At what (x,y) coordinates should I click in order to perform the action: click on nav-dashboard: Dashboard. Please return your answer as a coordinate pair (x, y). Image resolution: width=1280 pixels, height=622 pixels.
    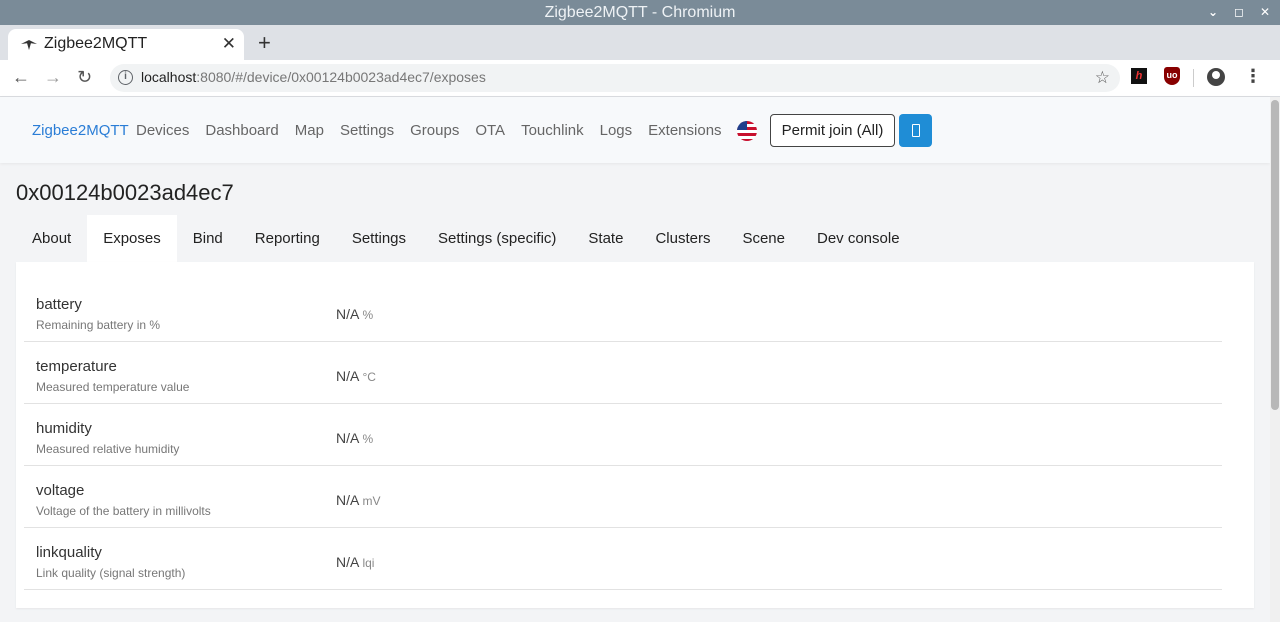
    Looking at the image, I should click on (241, 130).